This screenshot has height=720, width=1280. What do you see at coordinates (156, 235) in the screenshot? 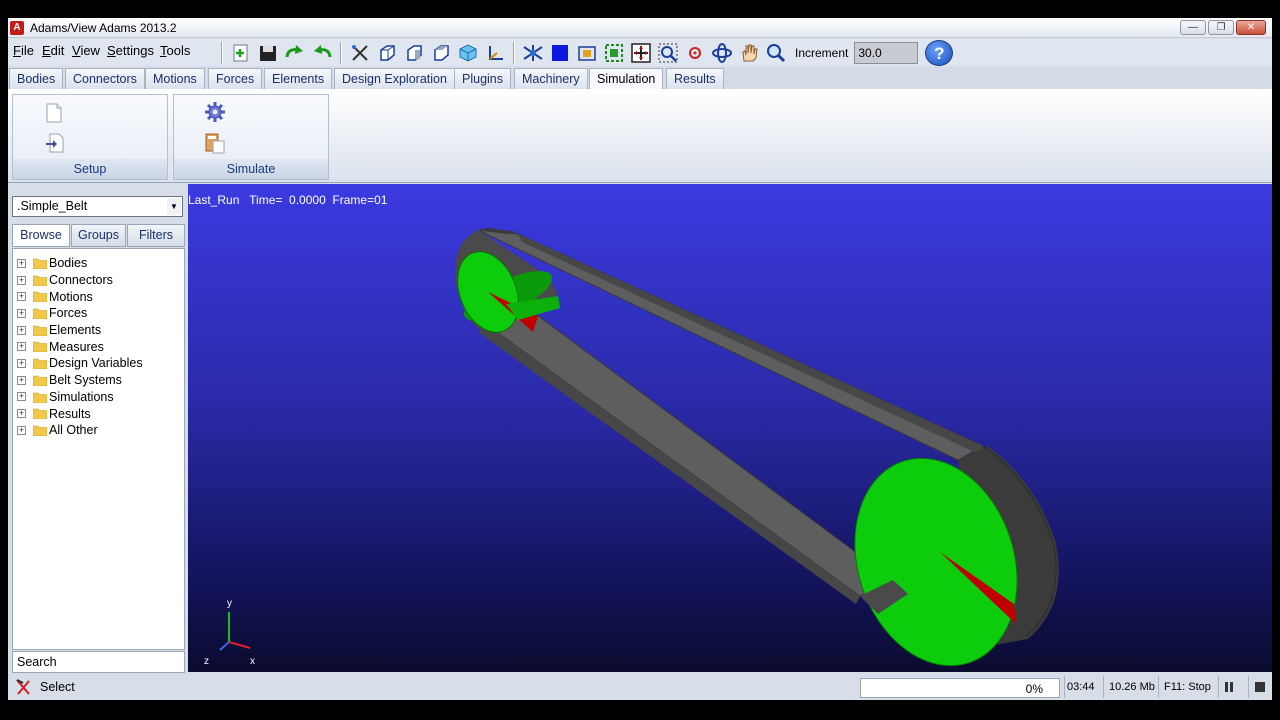
I see `tab-filters: Filters` at bounding box center [156, 235].